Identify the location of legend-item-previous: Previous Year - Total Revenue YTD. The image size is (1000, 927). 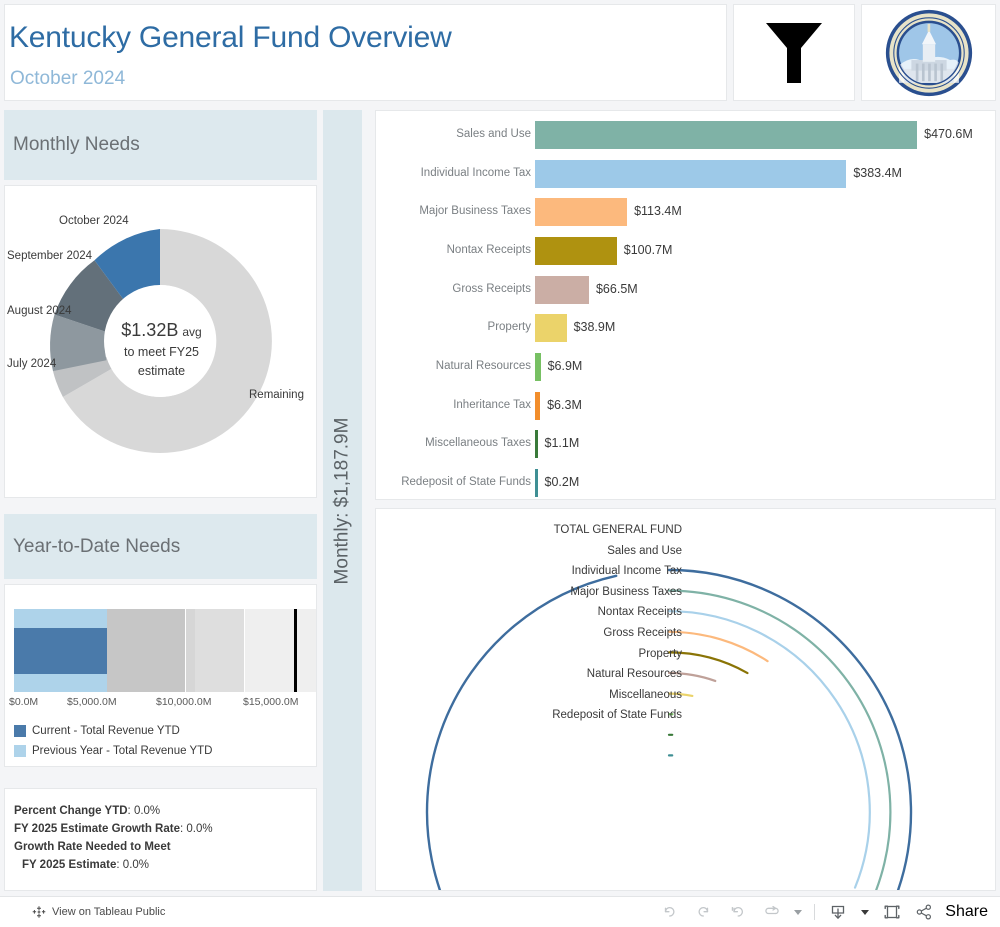
(113, 751).